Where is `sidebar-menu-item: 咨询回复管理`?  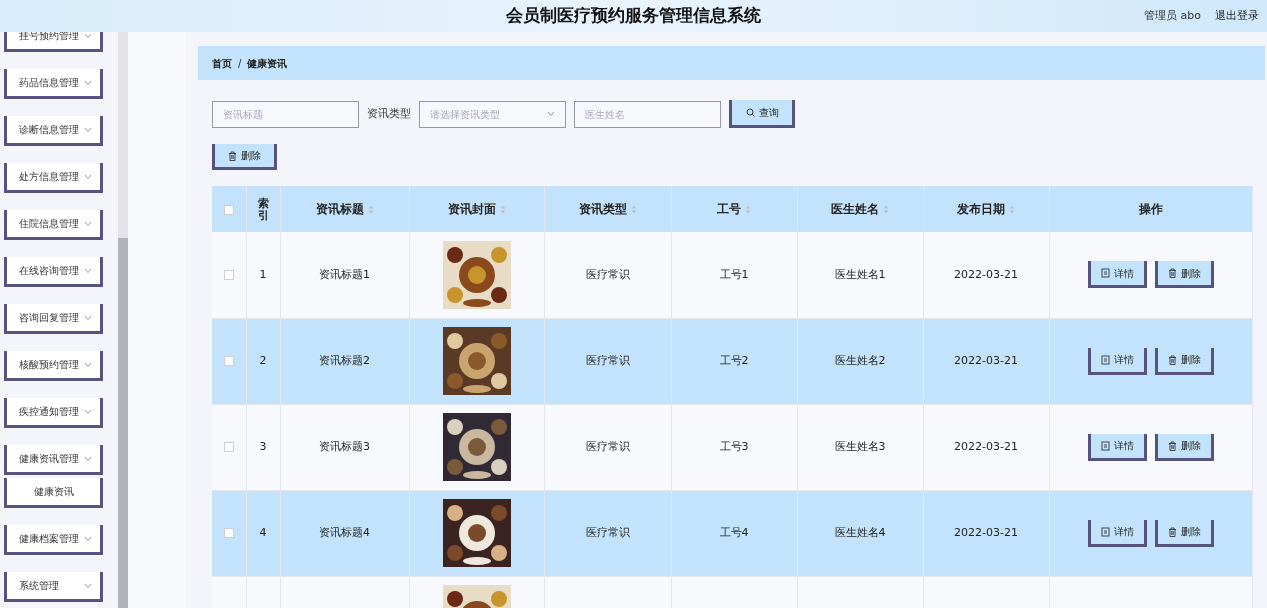 sidebar-menu-item: 咨询回复管理 is located at coordinates (53, 319).